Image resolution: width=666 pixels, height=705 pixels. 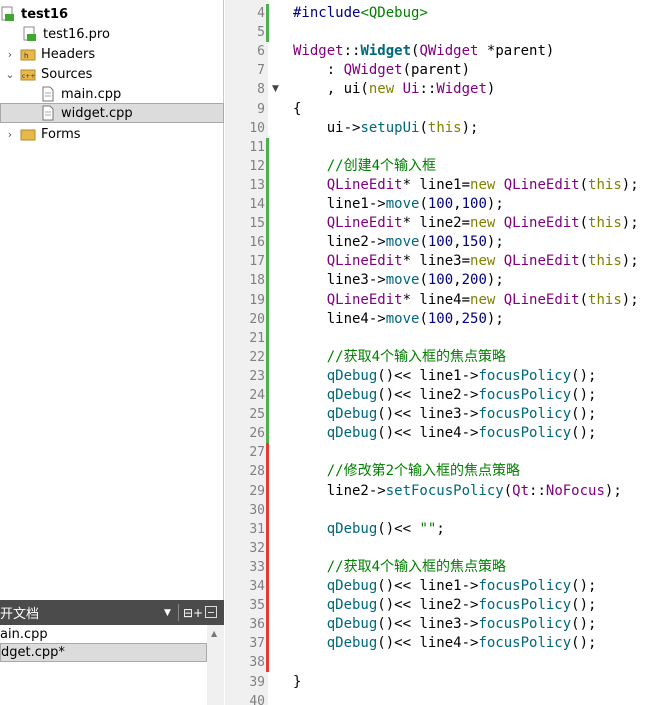 I want to click on line-number: 9, so click(x=261, y=109).